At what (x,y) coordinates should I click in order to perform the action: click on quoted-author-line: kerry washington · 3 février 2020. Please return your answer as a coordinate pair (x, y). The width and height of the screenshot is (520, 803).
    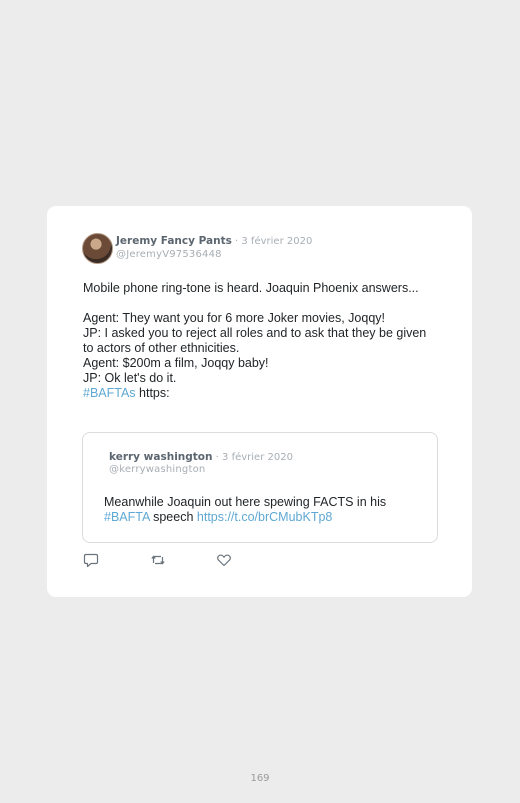
    Looking at the image, I should click on (201, 457).